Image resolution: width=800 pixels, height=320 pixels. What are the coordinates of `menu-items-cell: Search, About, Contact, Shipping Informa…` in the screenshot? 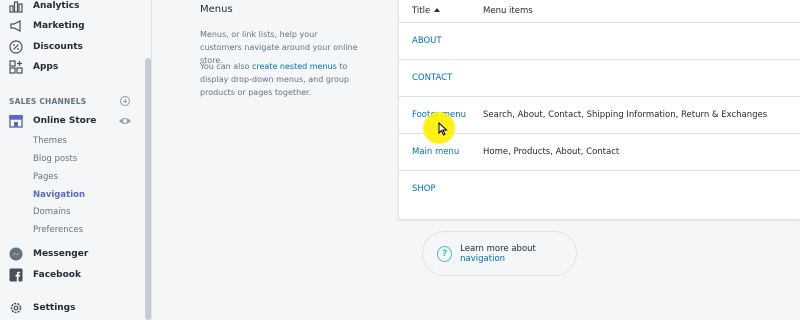 It's located at (625, 115).